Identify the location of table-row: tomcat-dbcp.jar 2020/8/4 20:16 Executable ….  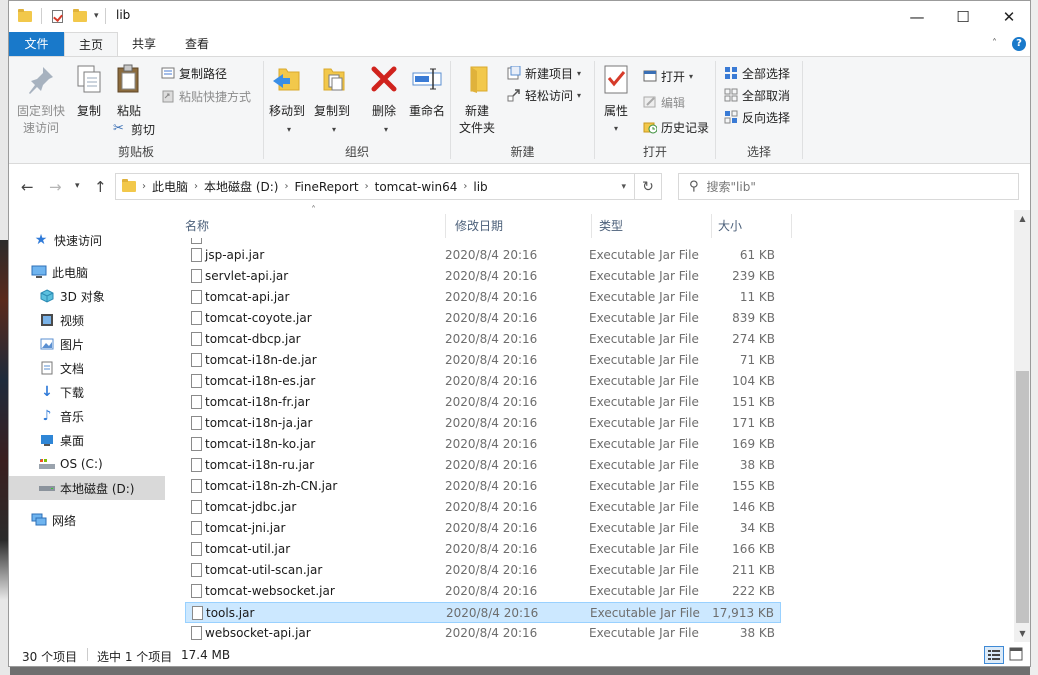
(483, 339).